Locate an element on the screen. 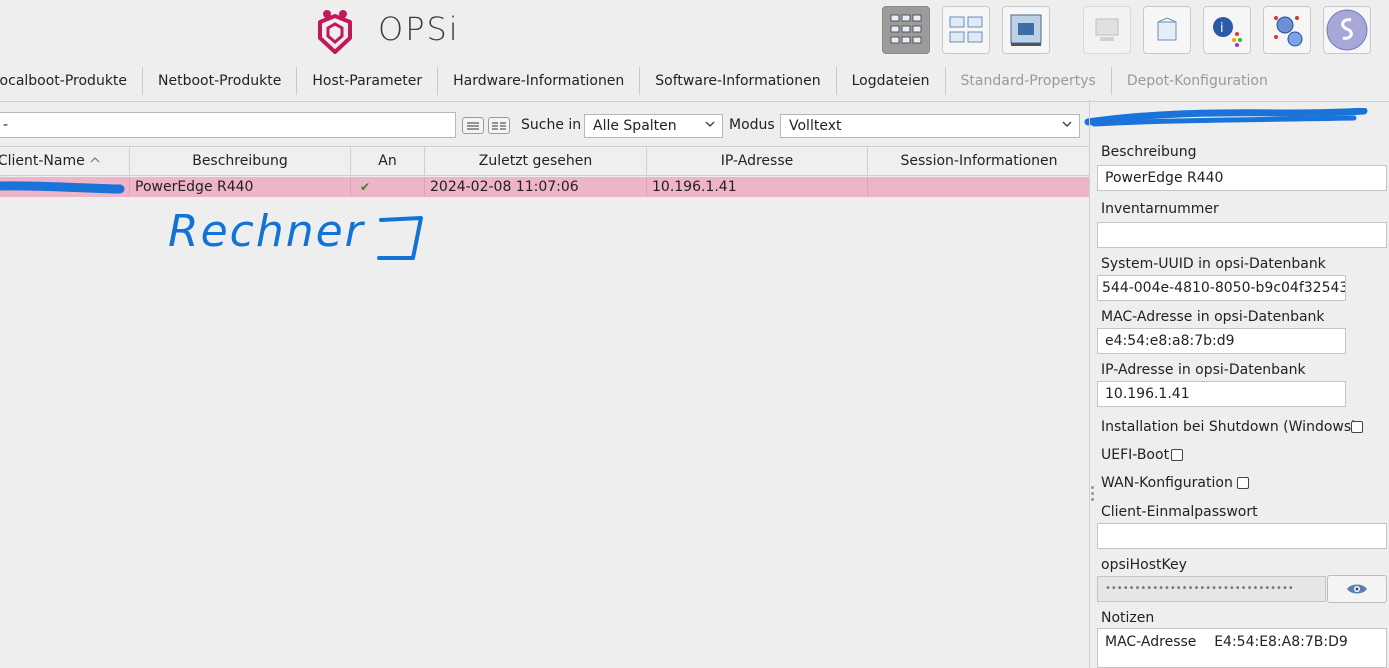 The width and height of the screenshot is (1389, 668). tab-divider is located at coordinates (694, 101).